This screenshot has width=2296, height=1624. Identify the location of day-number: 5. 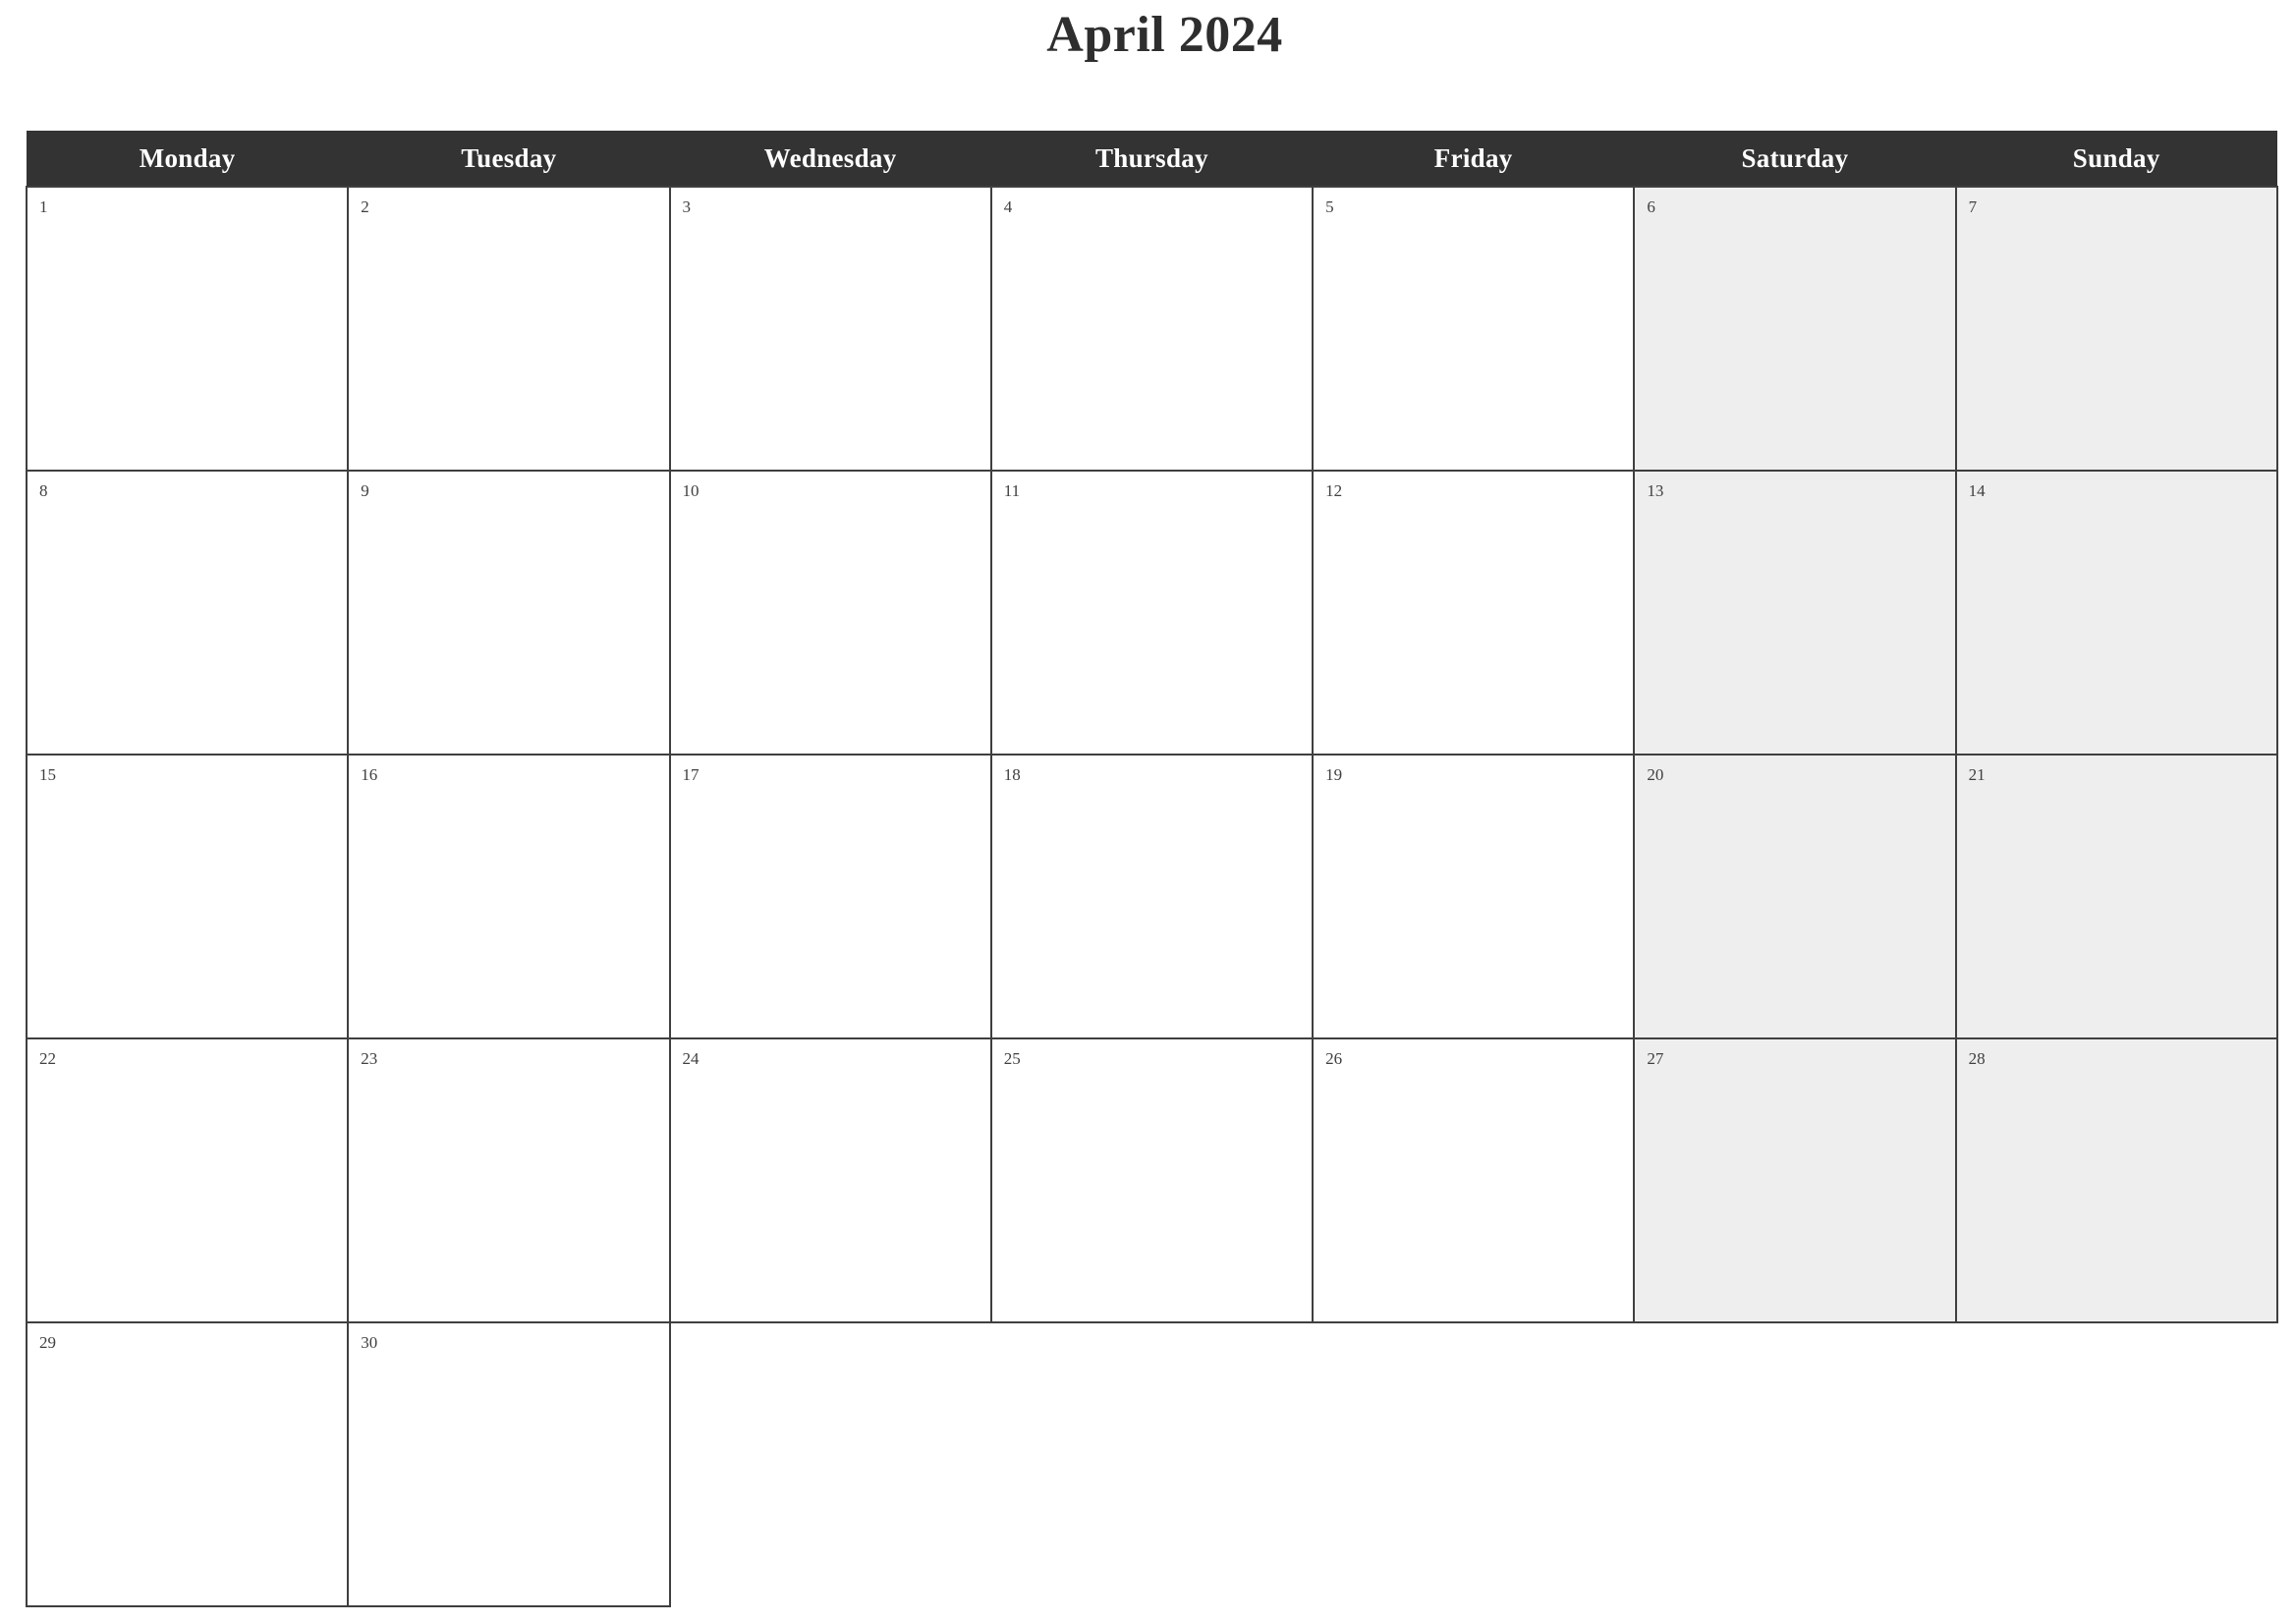
(1329, 206).